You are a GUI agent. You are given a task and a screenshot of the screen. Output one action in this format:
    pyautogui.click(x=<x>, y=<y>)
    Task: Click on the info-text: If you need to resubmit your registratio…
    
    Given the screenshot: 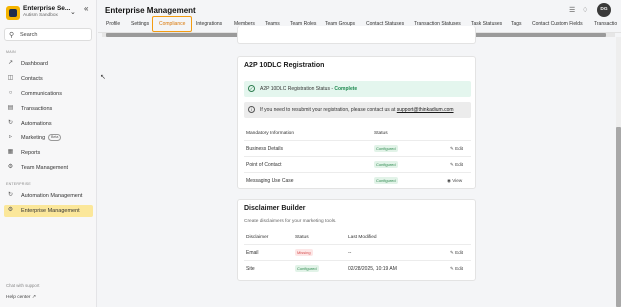 What is the action you would take?
    pyautogui.click(x=328, y=110)
    